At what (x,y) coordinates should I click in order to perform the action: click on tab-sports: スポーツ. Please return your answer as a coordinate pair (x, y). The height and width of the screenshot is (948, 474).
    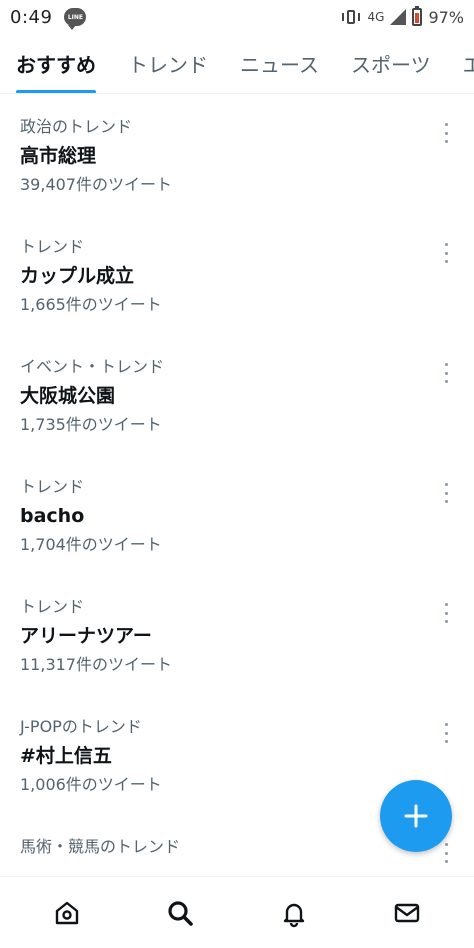
    Looking at the image, I should click on (391, 63).